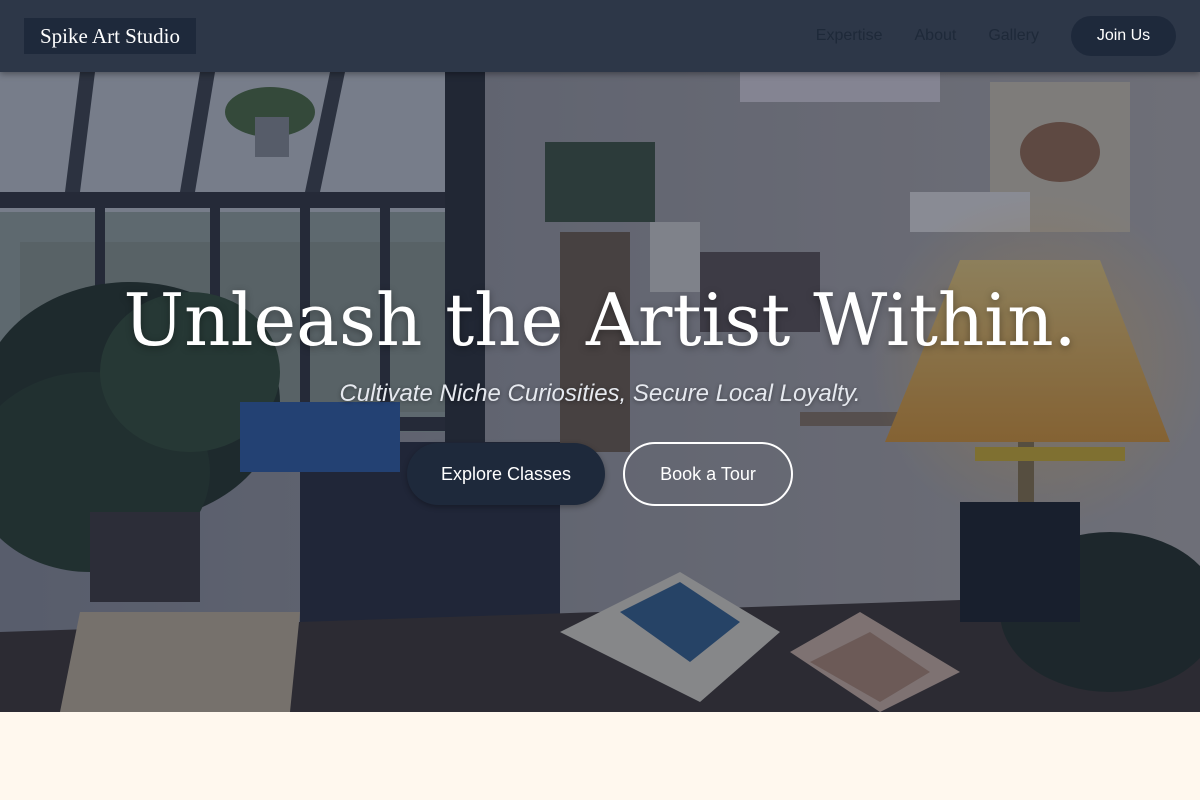 The image size is (1200, 800). I want to click on hero-title: Unleash the Artist Within., so click(600, 320).